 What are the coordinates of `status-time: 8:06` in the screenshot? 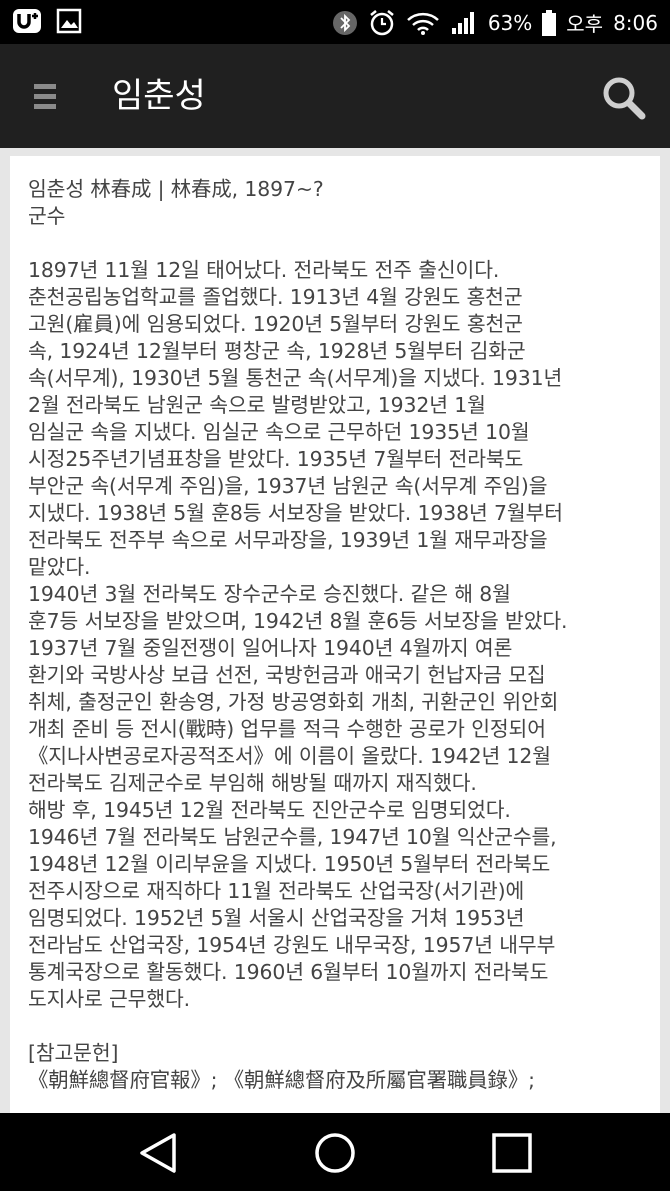 It's located at (635, 22).